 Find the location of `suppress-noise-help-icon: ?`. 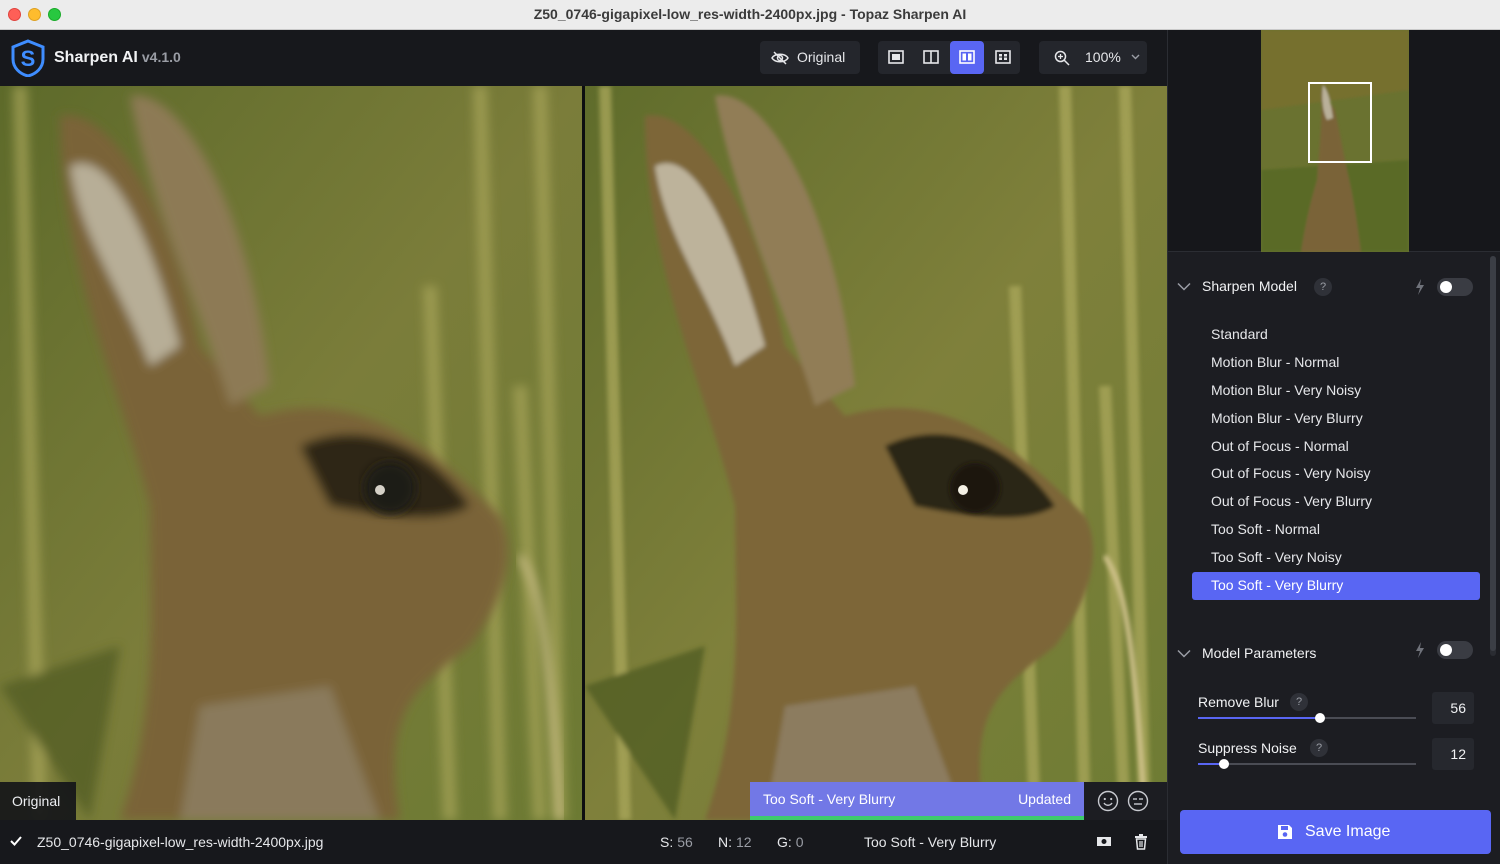

suppress-noise-help-icon: ? is located at coordinates (1319, 748).